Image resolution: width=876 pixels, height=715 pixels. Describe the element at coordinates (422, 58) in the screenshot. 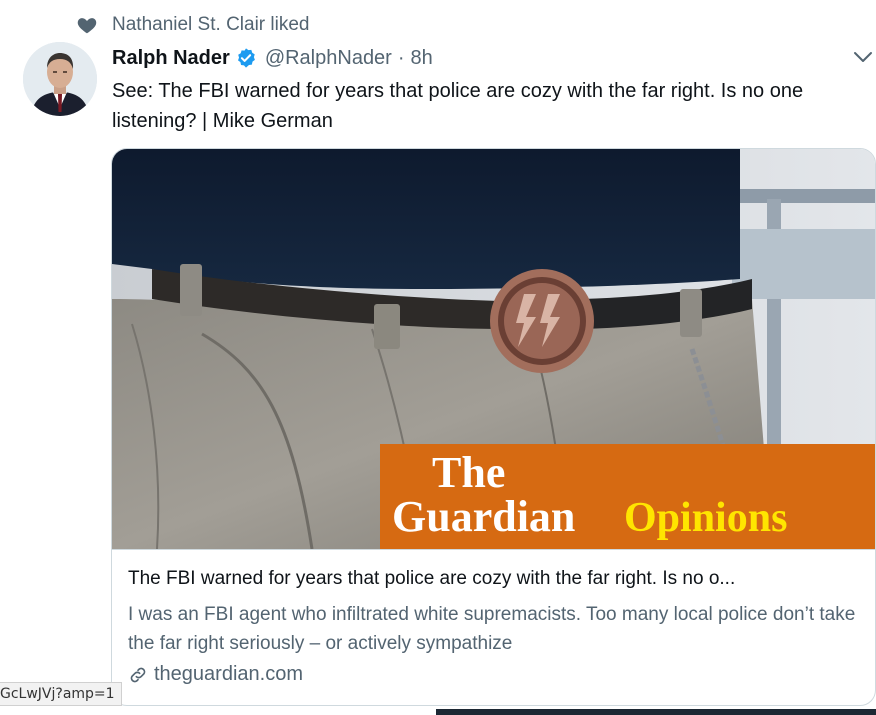

I see `tweet-timestamp: 8h` at that location.